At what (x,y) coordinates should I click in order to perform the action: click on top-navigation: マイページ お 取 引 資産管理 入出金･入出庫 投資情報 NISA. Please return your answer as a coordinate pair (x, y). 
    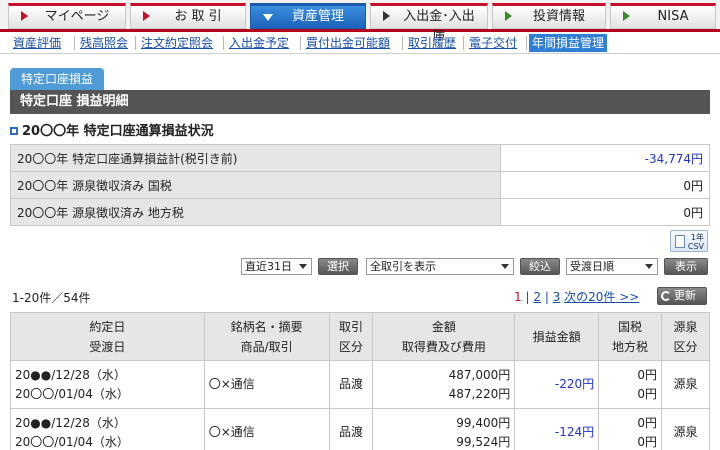
    Looking at the image, I should click on (360, 22).